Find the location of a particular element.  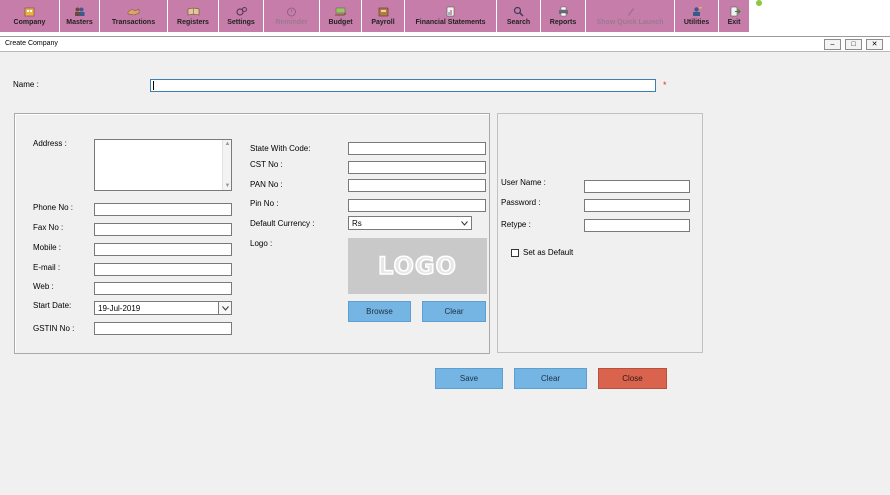

toolbar-settings-button: Settings is located at coordinates (241, 16).